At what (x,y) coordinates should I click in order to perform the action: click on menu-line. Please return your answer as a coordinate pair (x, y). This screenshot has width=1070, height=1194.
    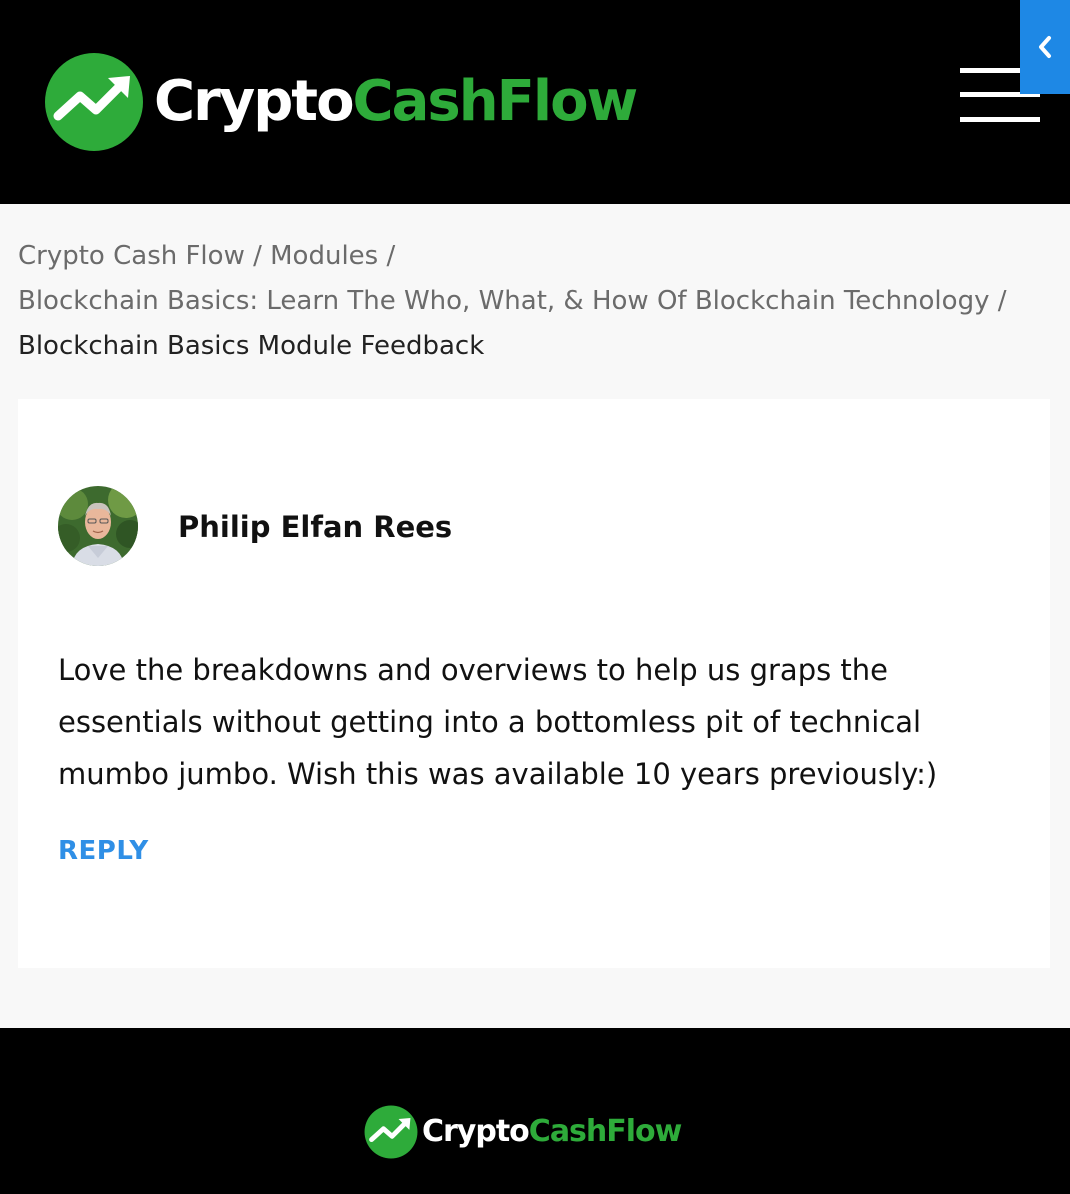
    Looking at the image, I should click on (1000, 119).